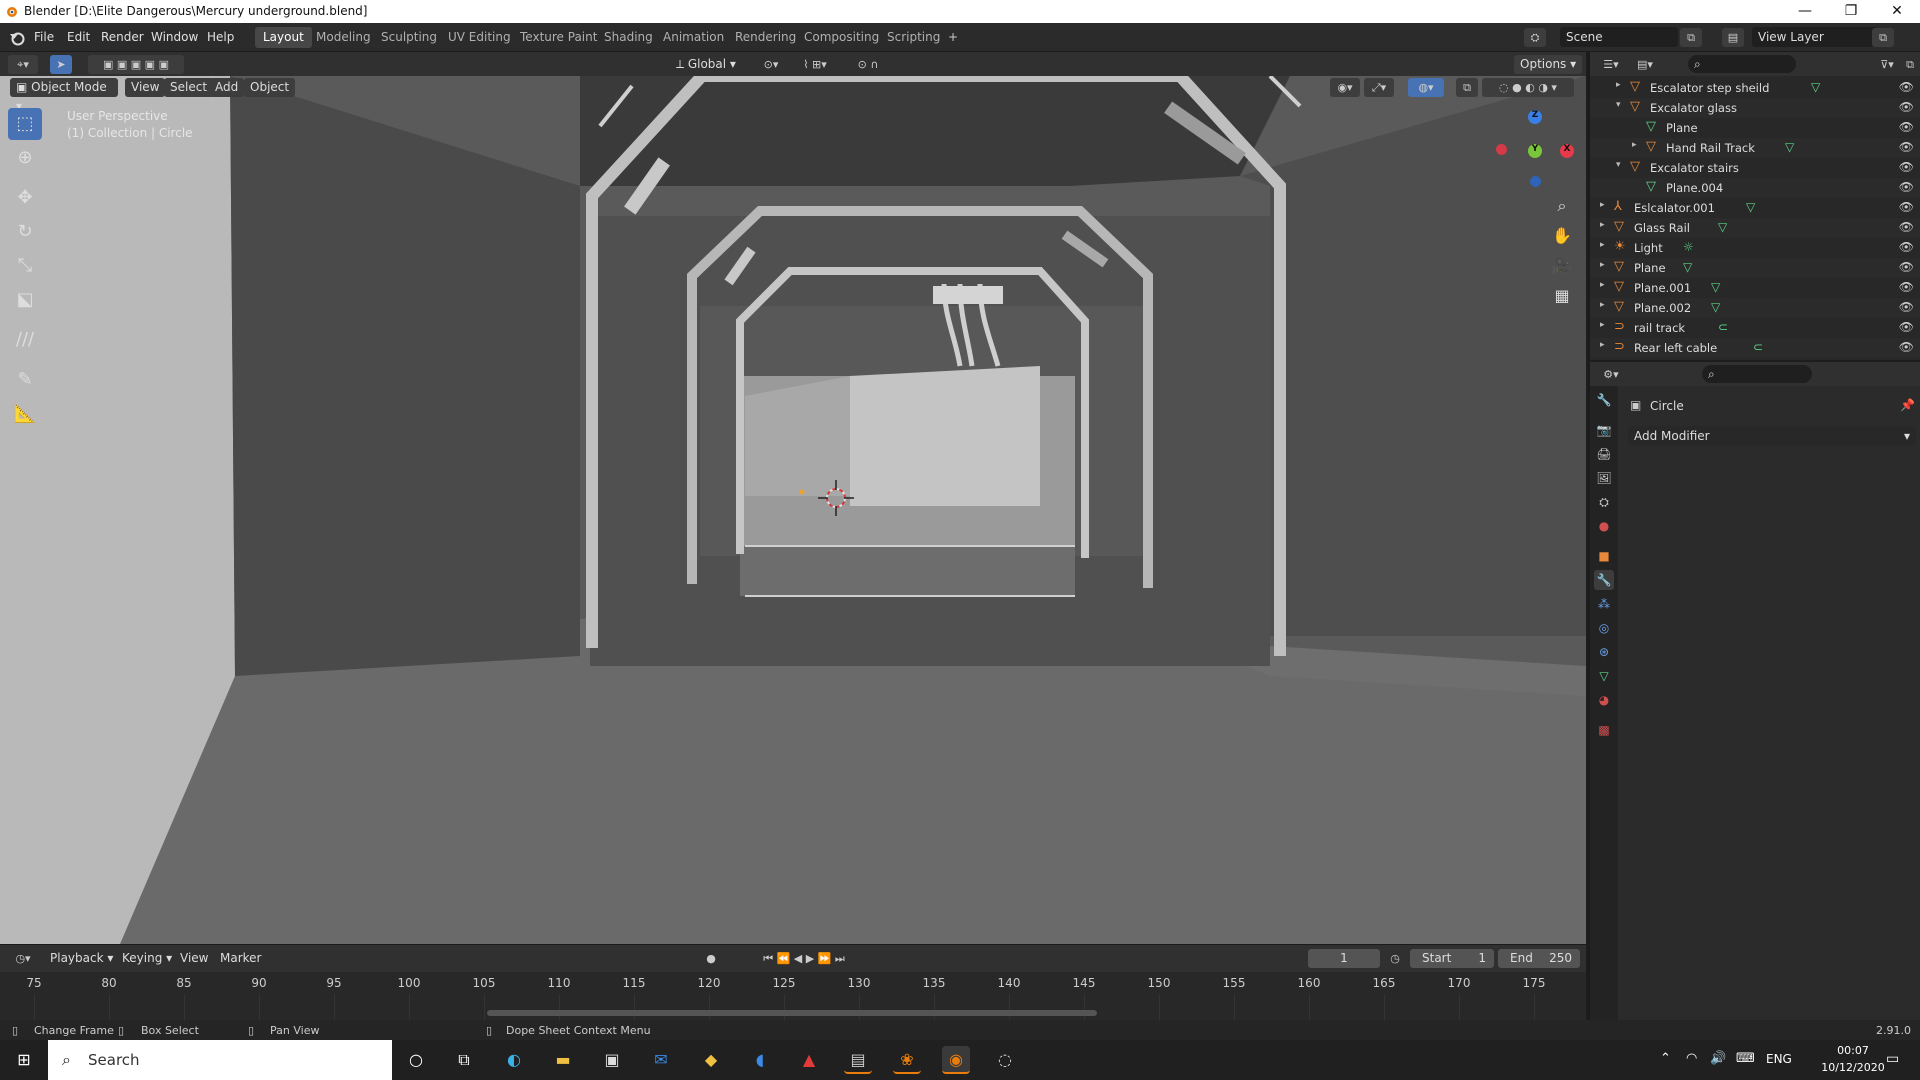 The height and width of the screenshot is (1080, 1920). Describe the element at coordinates (1604, 400) in the screenshot. I see `tool-tab-icon: 🔧` at that location.